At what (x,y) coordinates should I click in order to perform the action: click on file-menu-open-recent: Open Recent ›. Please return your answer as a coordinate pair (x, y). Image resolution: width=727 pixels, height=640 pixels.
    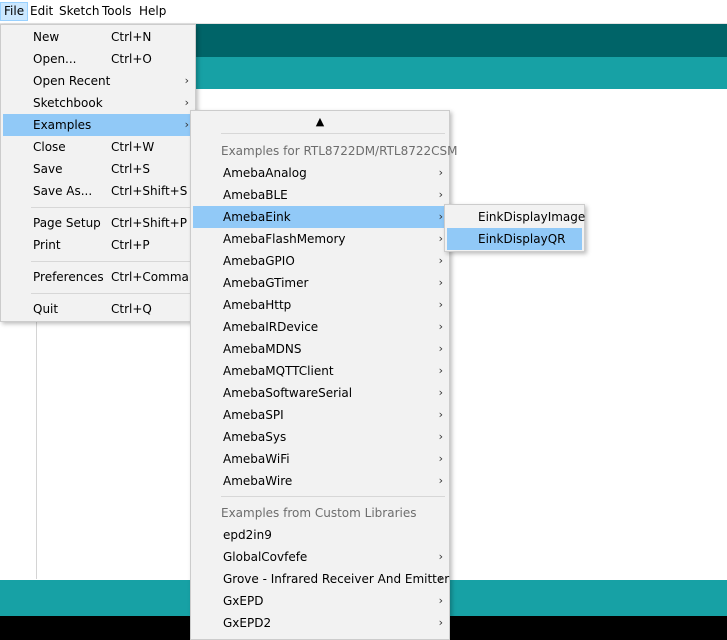
    Looking at the image, I should click on (98, 81).